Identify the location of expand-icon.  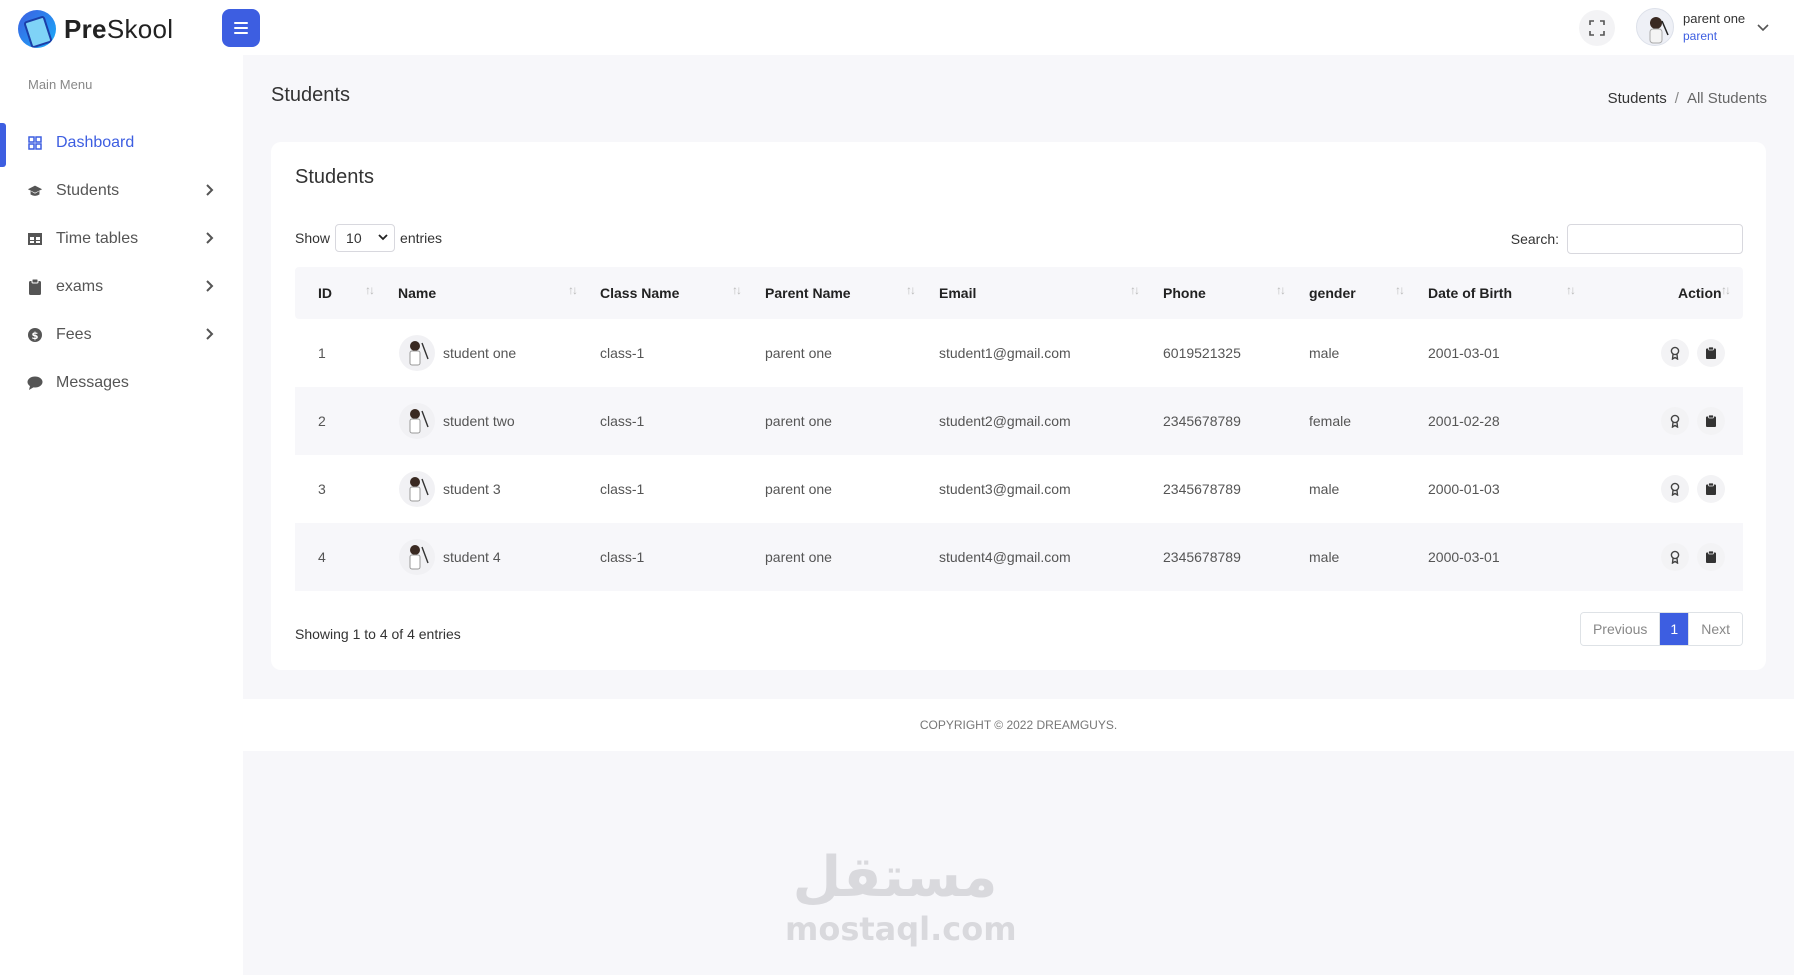
(1597, 28).